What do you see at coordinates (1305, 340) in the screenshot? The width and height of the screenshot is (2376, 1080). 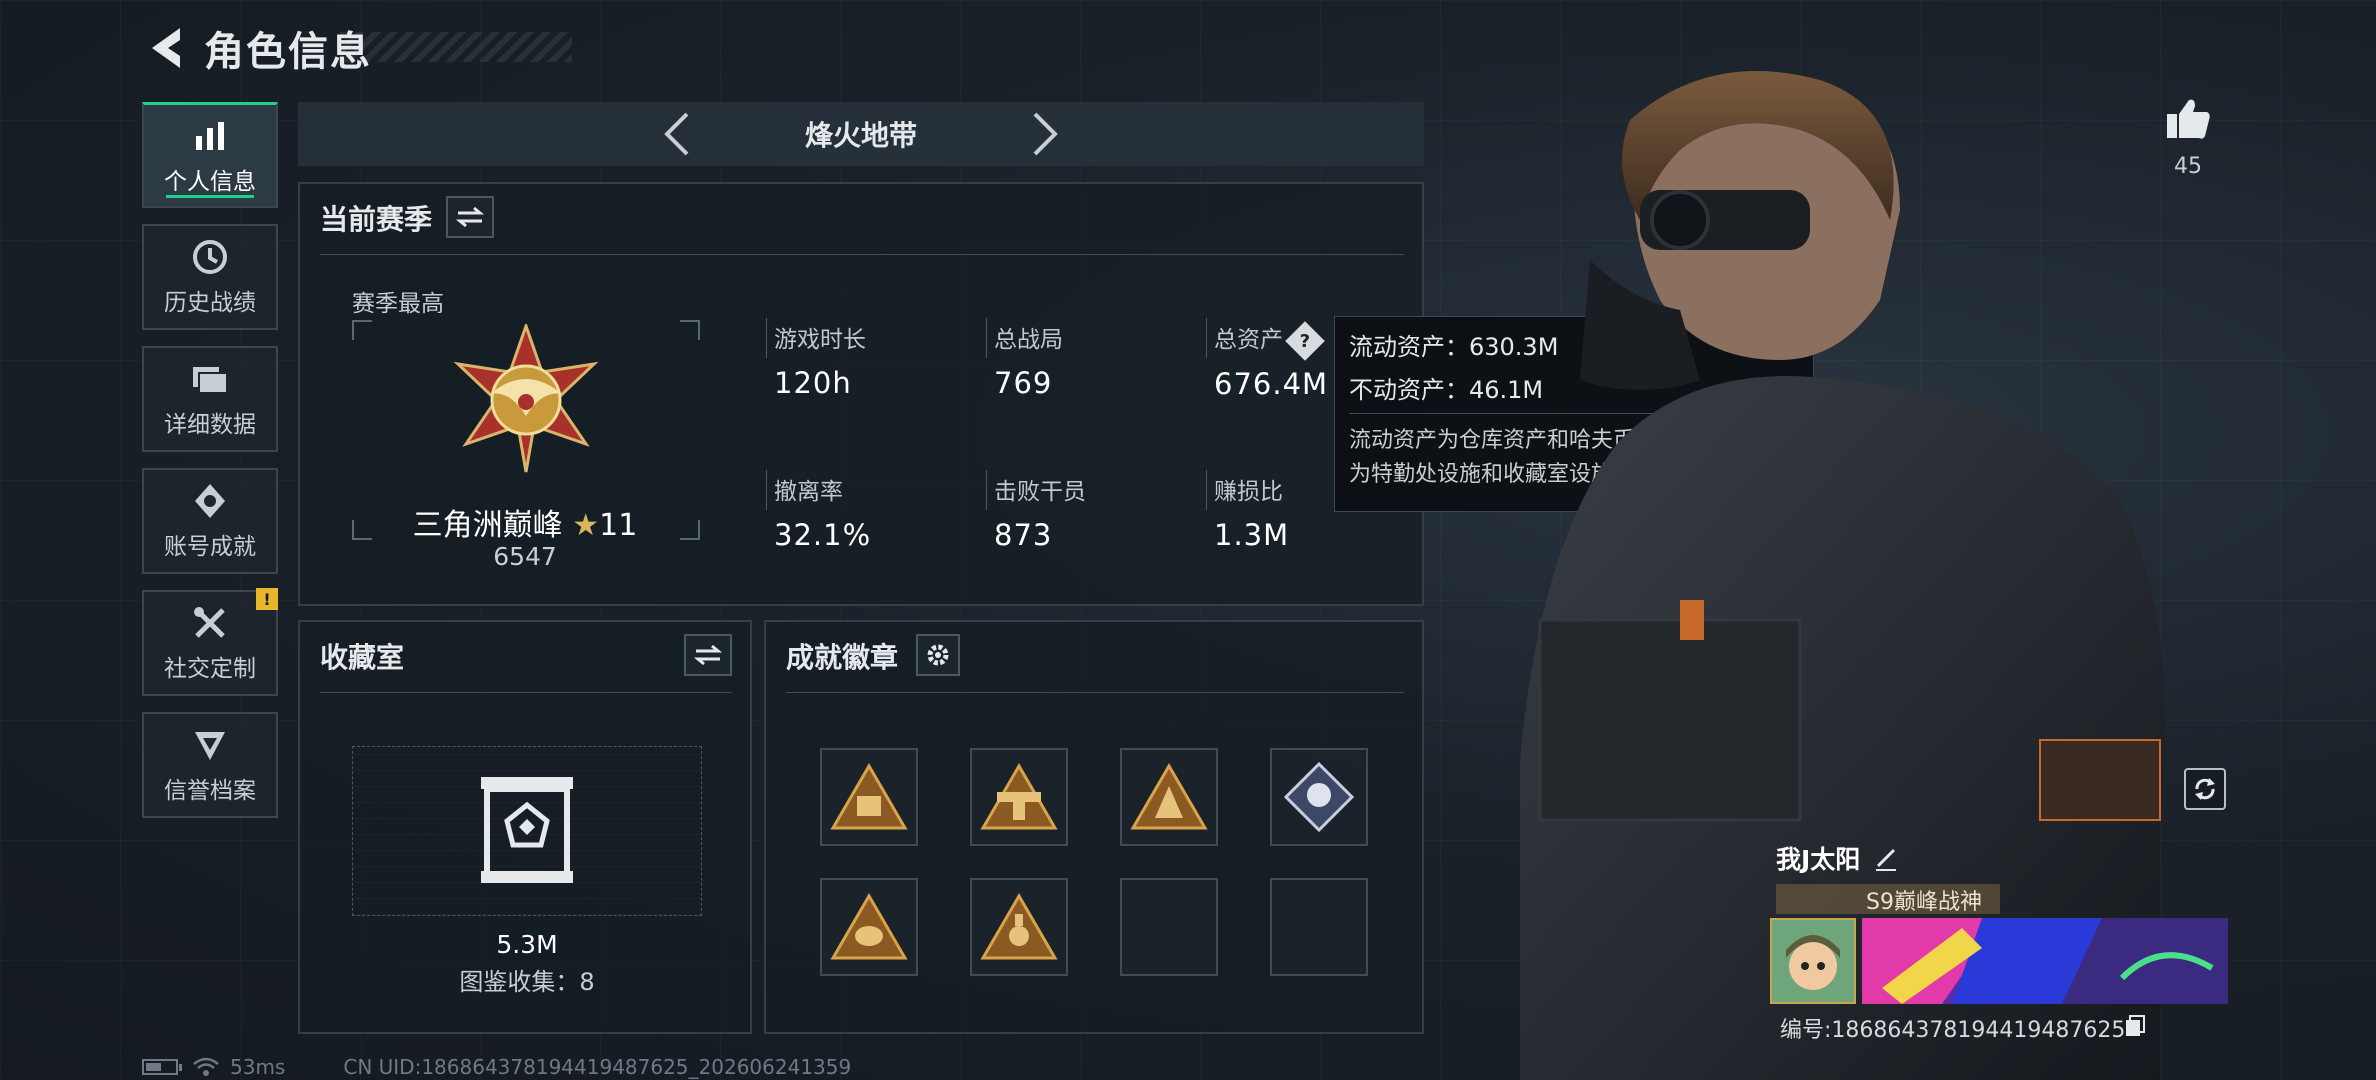 I see `help-icon: ?` at bounding box center [1305, 340].